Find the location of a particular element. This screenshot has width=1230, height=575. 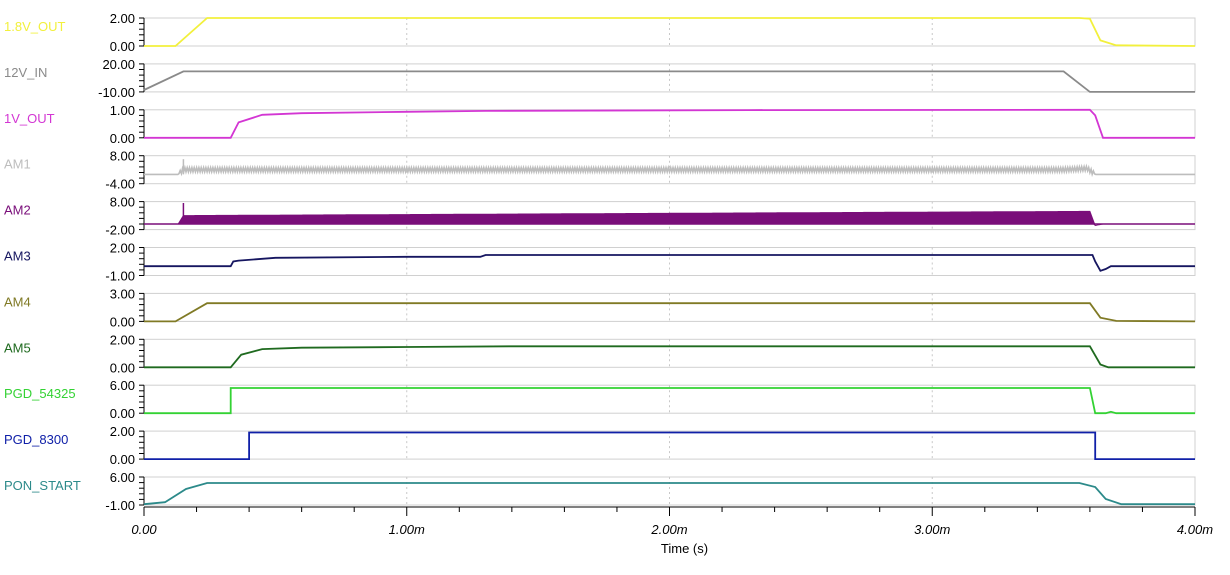

channel-label: AM3 is located at coordinates (17, 256).